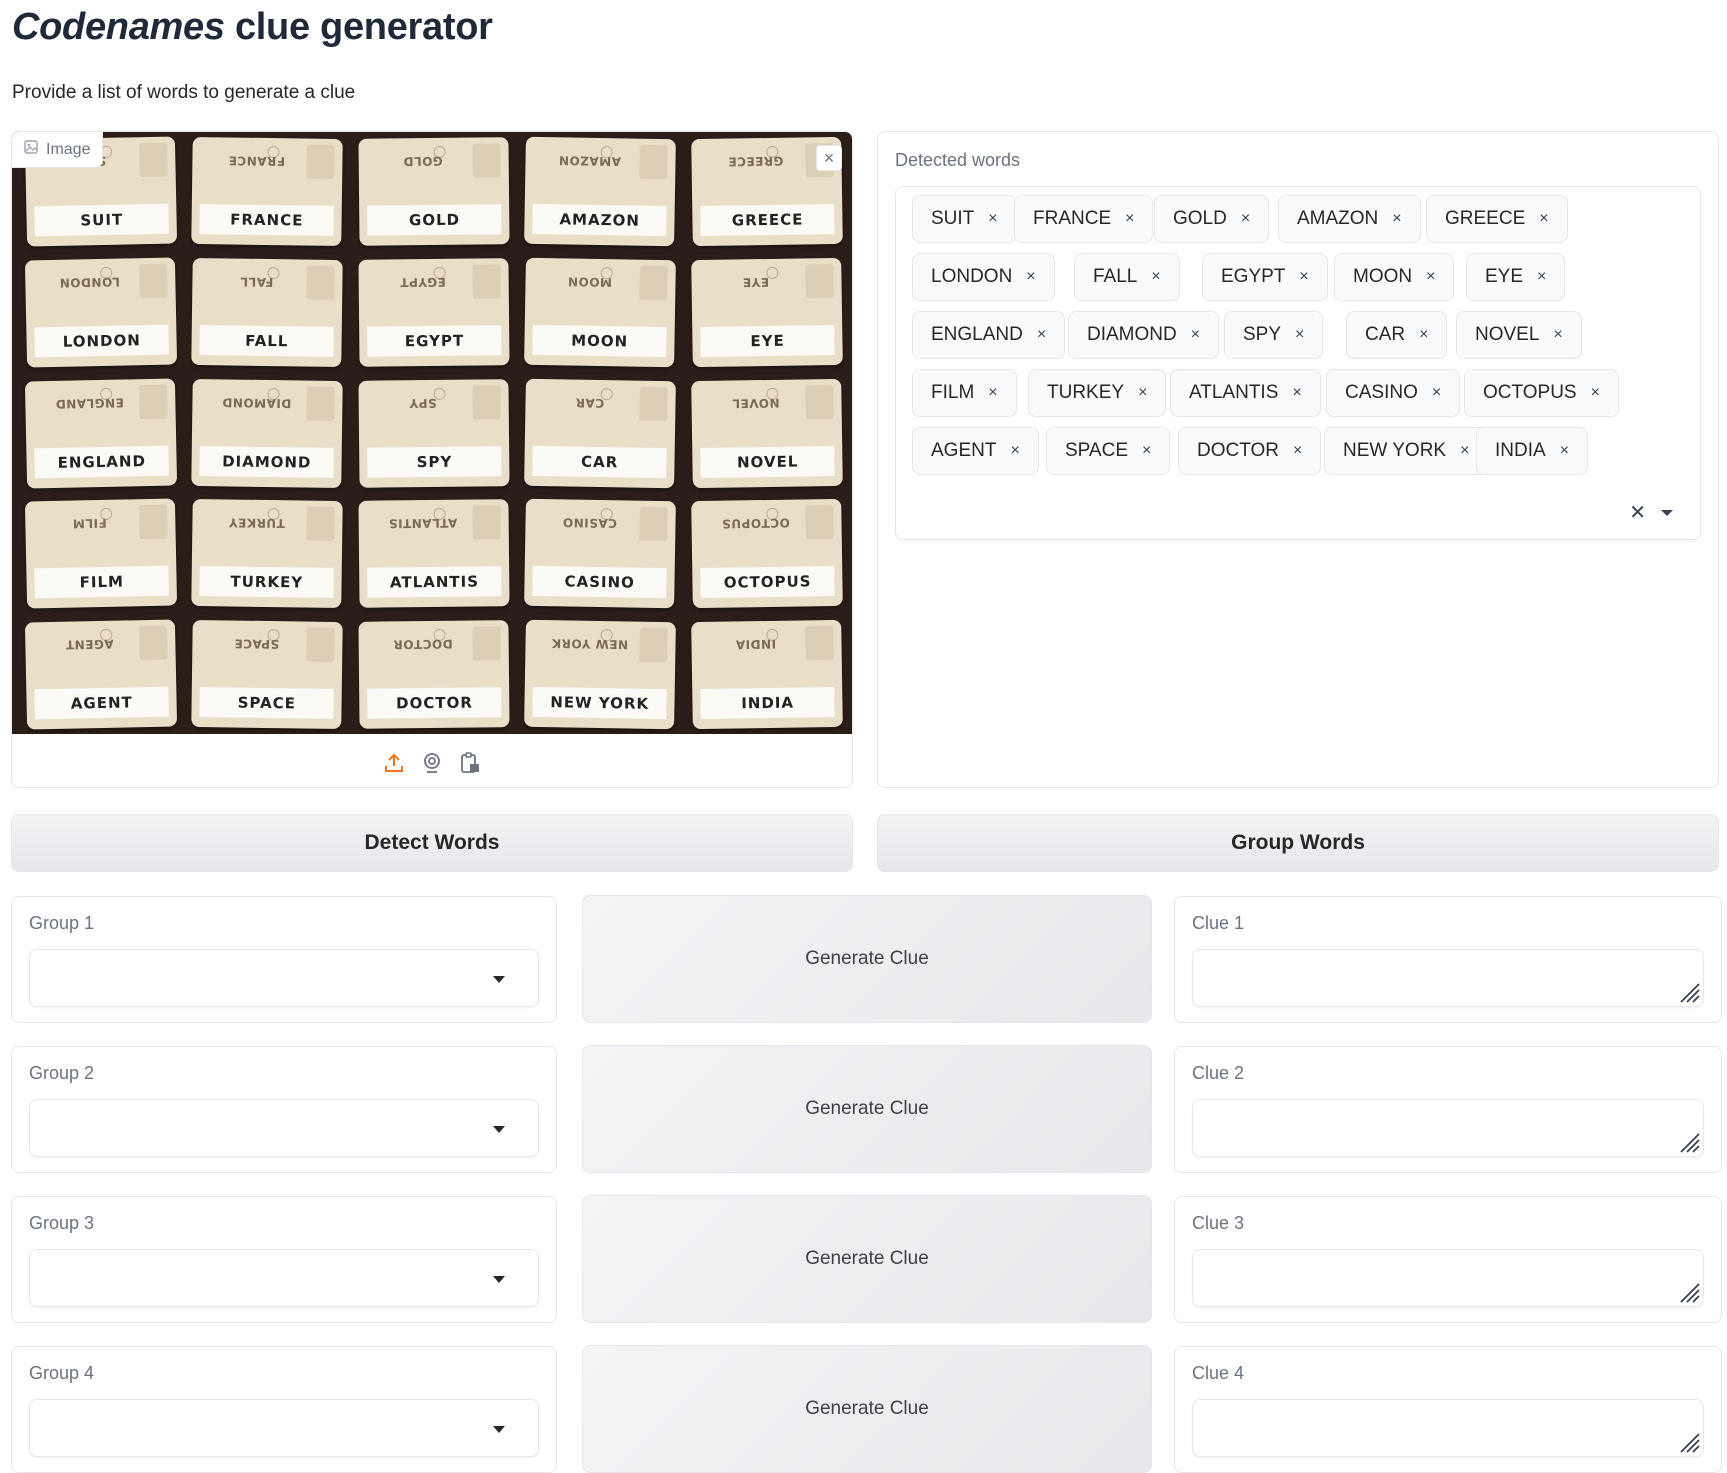  I want to click on word-chip: FRANCE ×, so click(1084, 219).